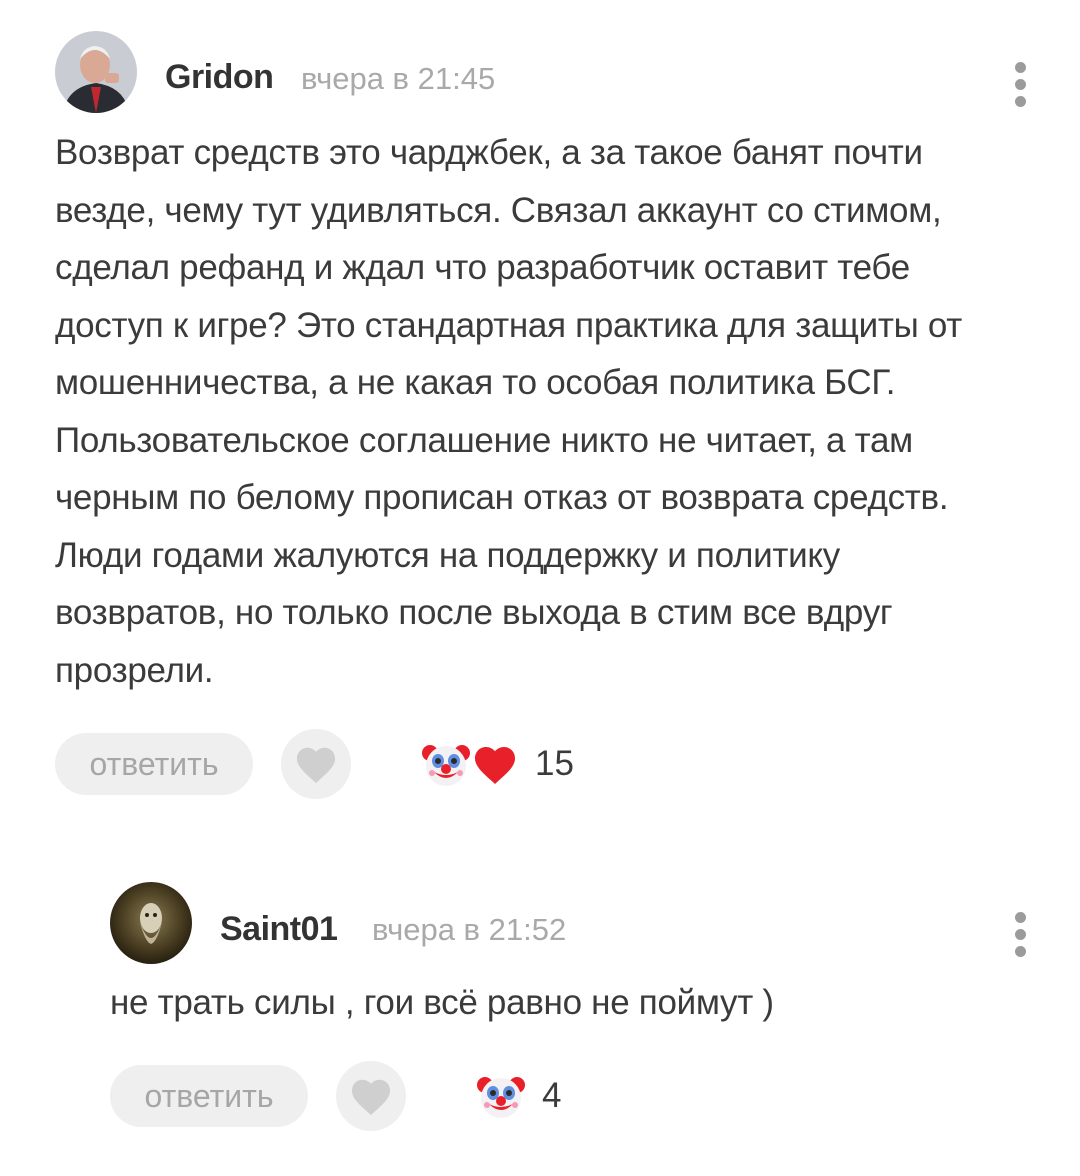  Describe the element at coordinates (554, 763) in the screenshot. I see `reaction-count: 15` at that location.